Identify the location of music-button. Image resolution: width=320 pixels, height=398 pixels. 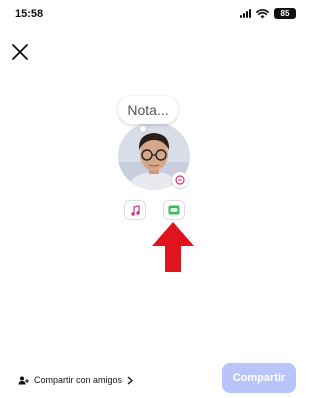
(135, 210).